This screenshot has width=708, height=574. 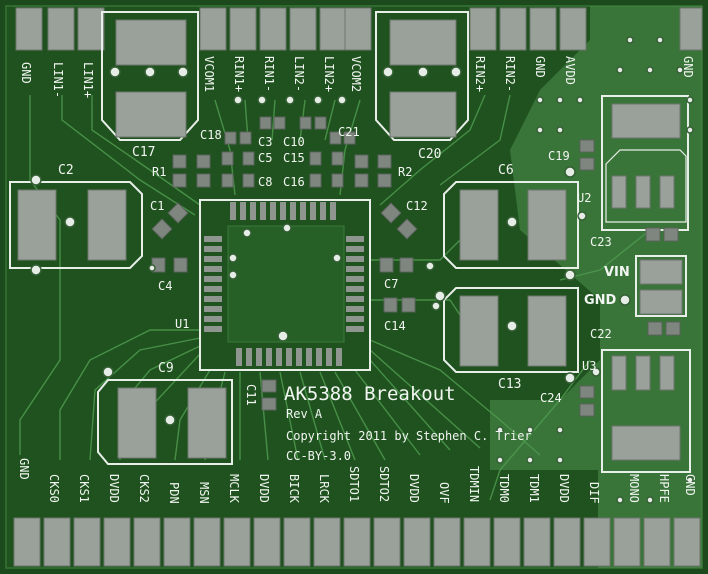 What do you see at coordinates (559, 156) in the screenshot?
I see `c19-label: C19` at bounding box center [559, 156].